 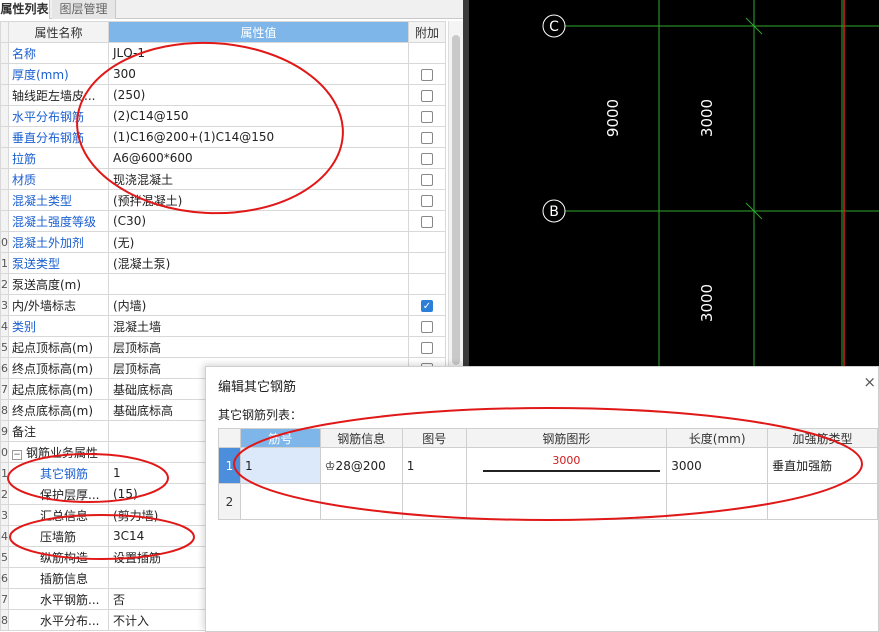 I want to click on property-name-cell: 水平分布钢筋, so click(x=58, y=116).